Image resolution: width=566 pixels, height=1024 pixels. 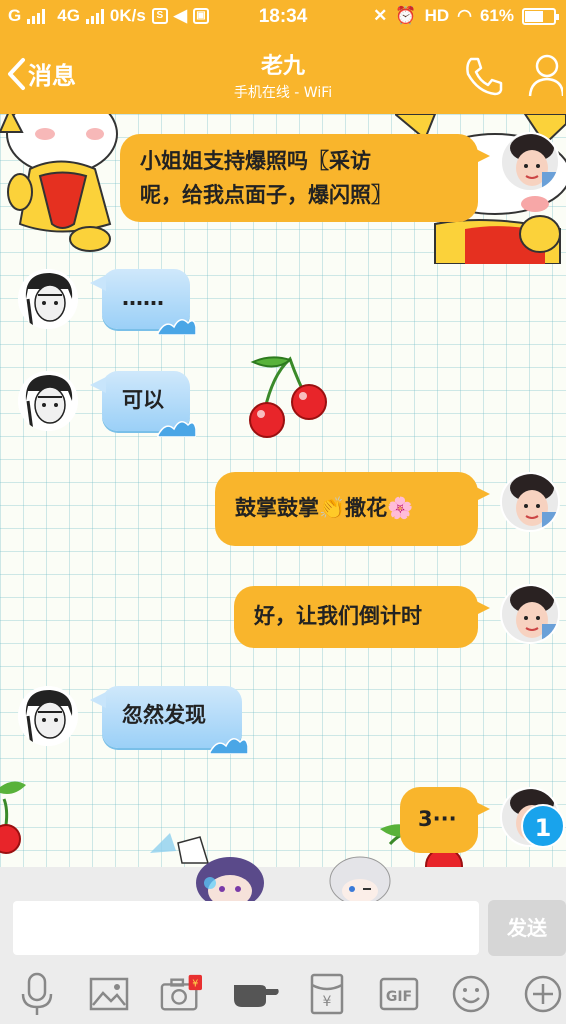 I want to click on profile-icon, so click(x=545, y=75).